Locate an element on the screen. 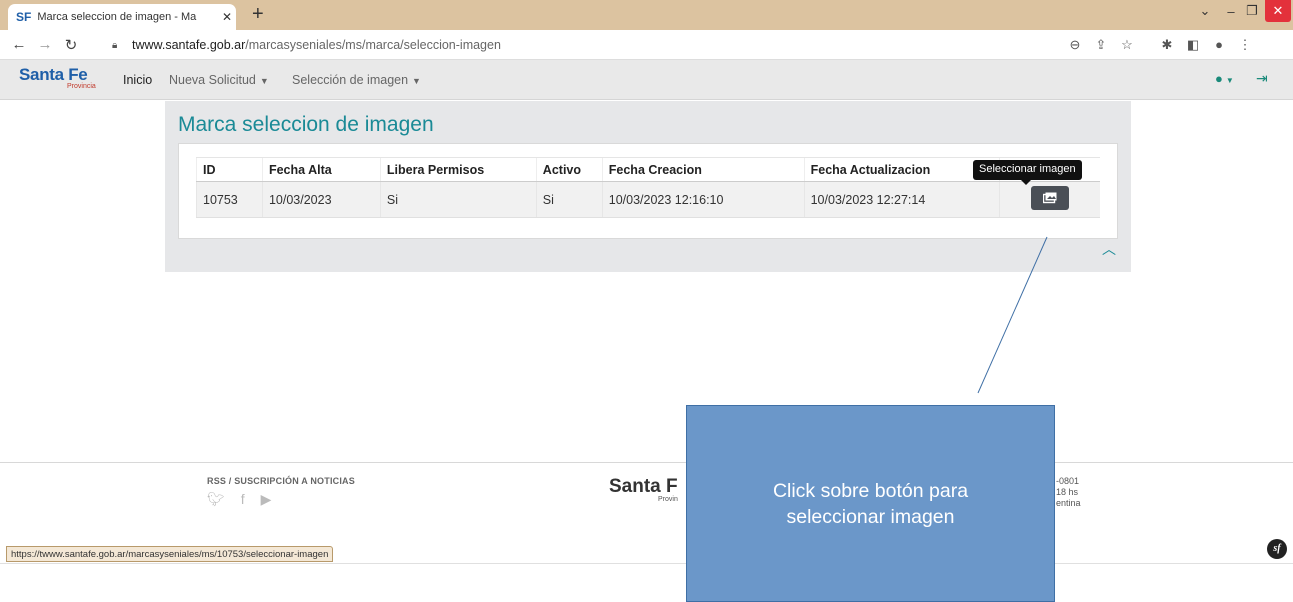 This screenshot has height=602, width=1293. lock-icon: 🔒︎ is located at coordinates (115, 45).